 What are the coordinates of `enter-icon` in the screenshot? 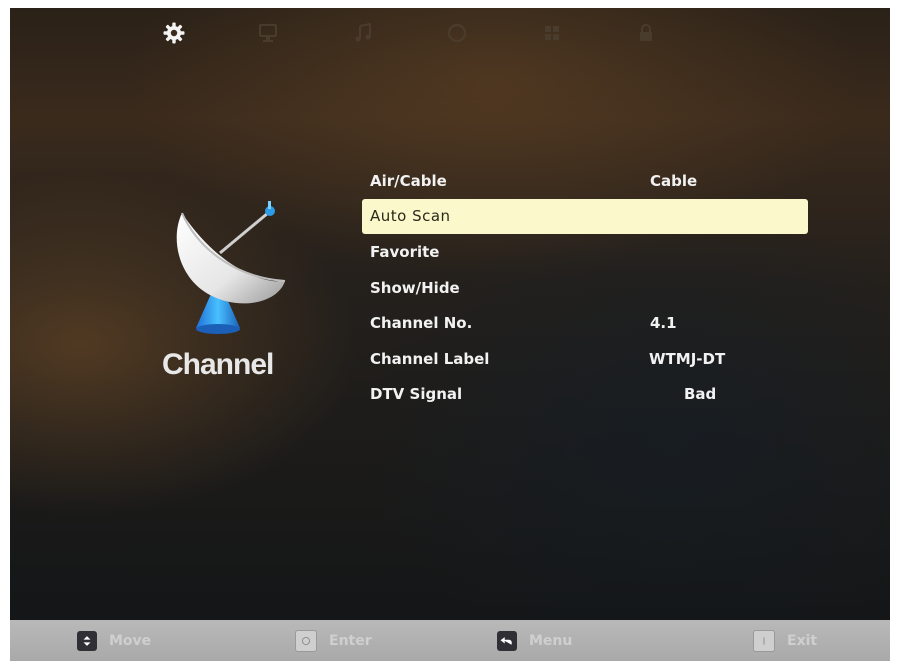 It's located at (306, 641).